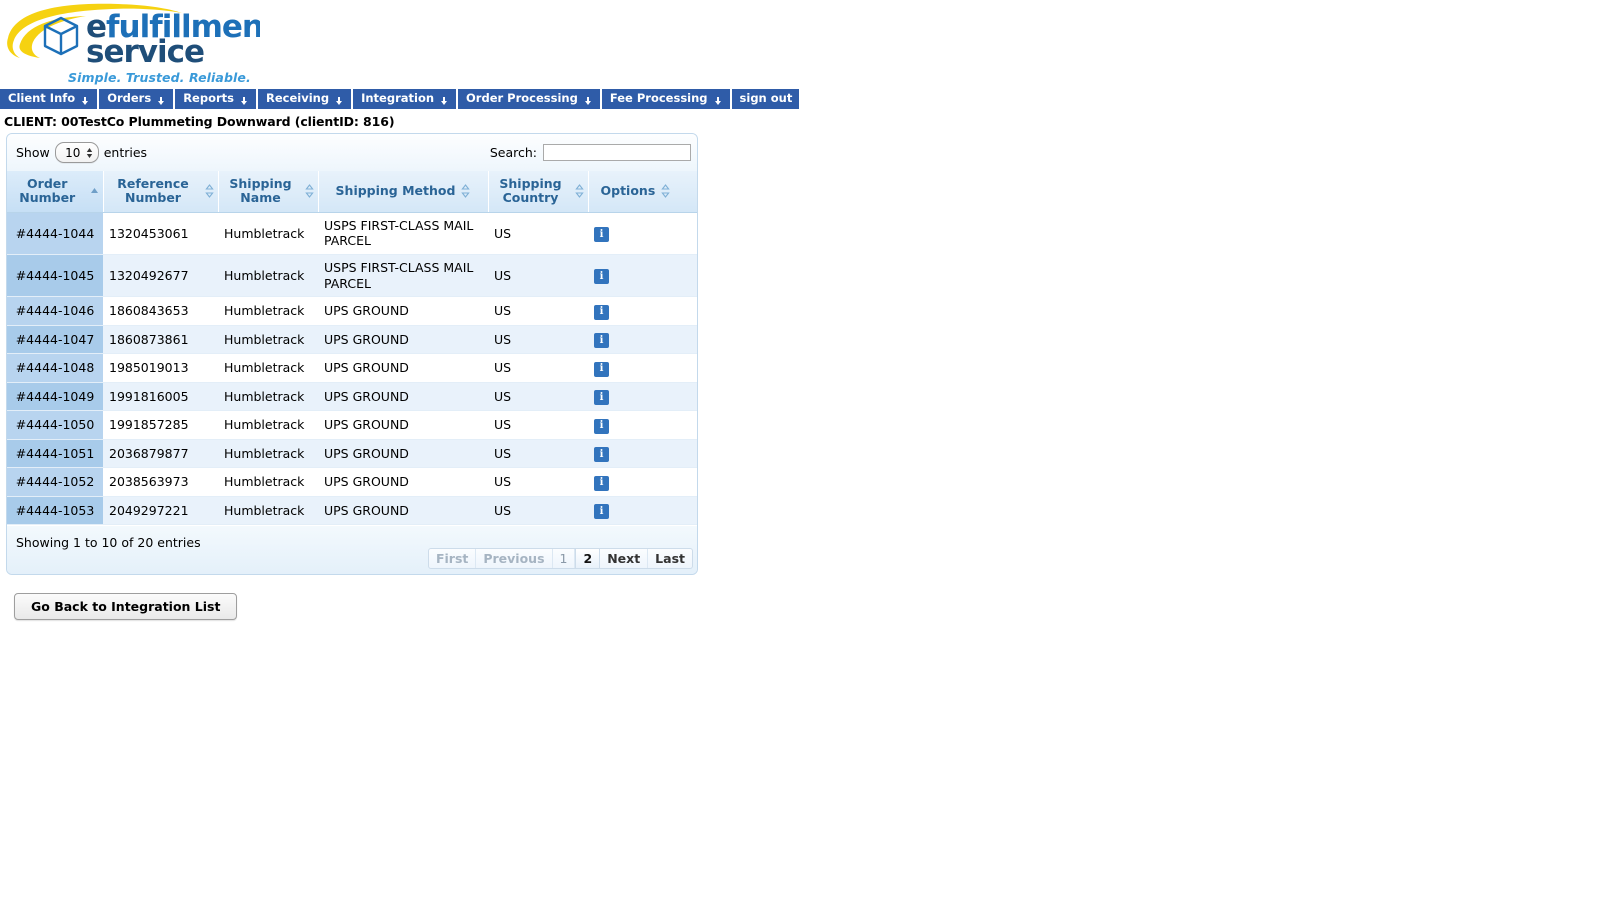  What do you see at coordinates (125, 152) in the screenshot?
I see `show-entries-suffix: entries` at bounding box center [125, 152].